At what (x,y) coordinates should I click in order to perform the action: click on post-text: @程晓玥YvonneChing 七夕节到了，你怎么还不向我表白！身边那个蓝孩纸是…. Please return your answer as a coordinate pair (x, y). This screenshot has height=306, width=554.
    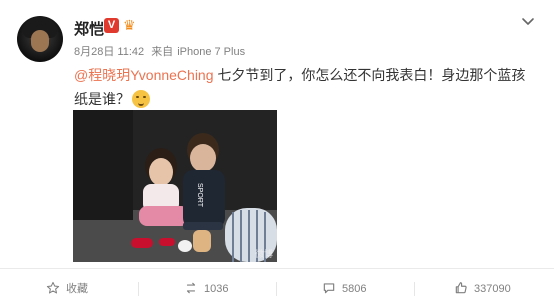
    Looking at the image, I should click on (304, 87).